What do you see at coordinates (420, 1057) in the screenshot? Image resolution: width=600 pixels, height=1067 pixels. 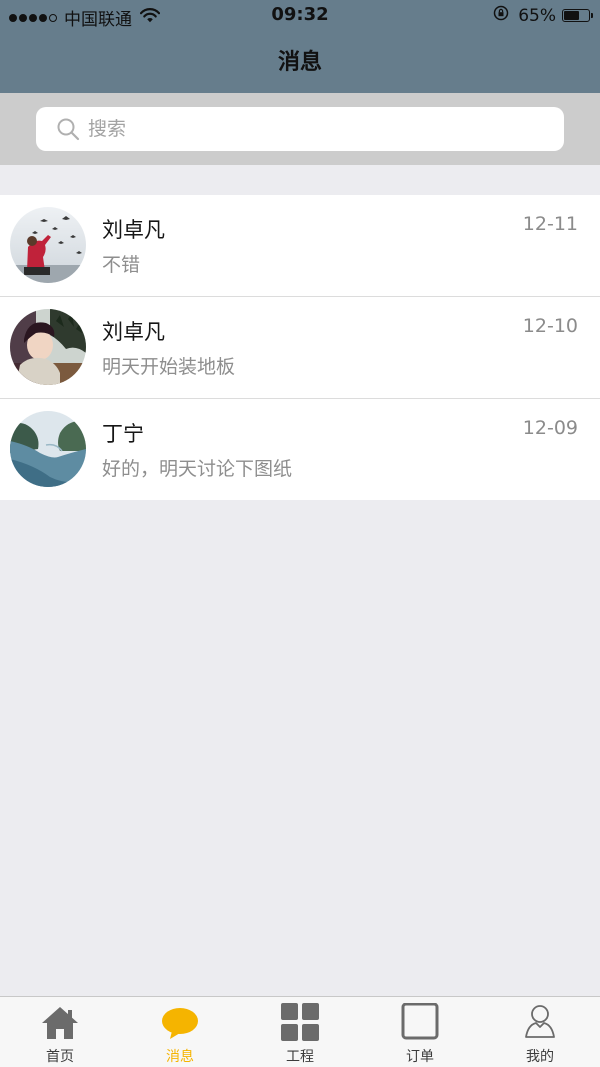 I see `tab-label: 订单` at bounding box center [420, 1057].